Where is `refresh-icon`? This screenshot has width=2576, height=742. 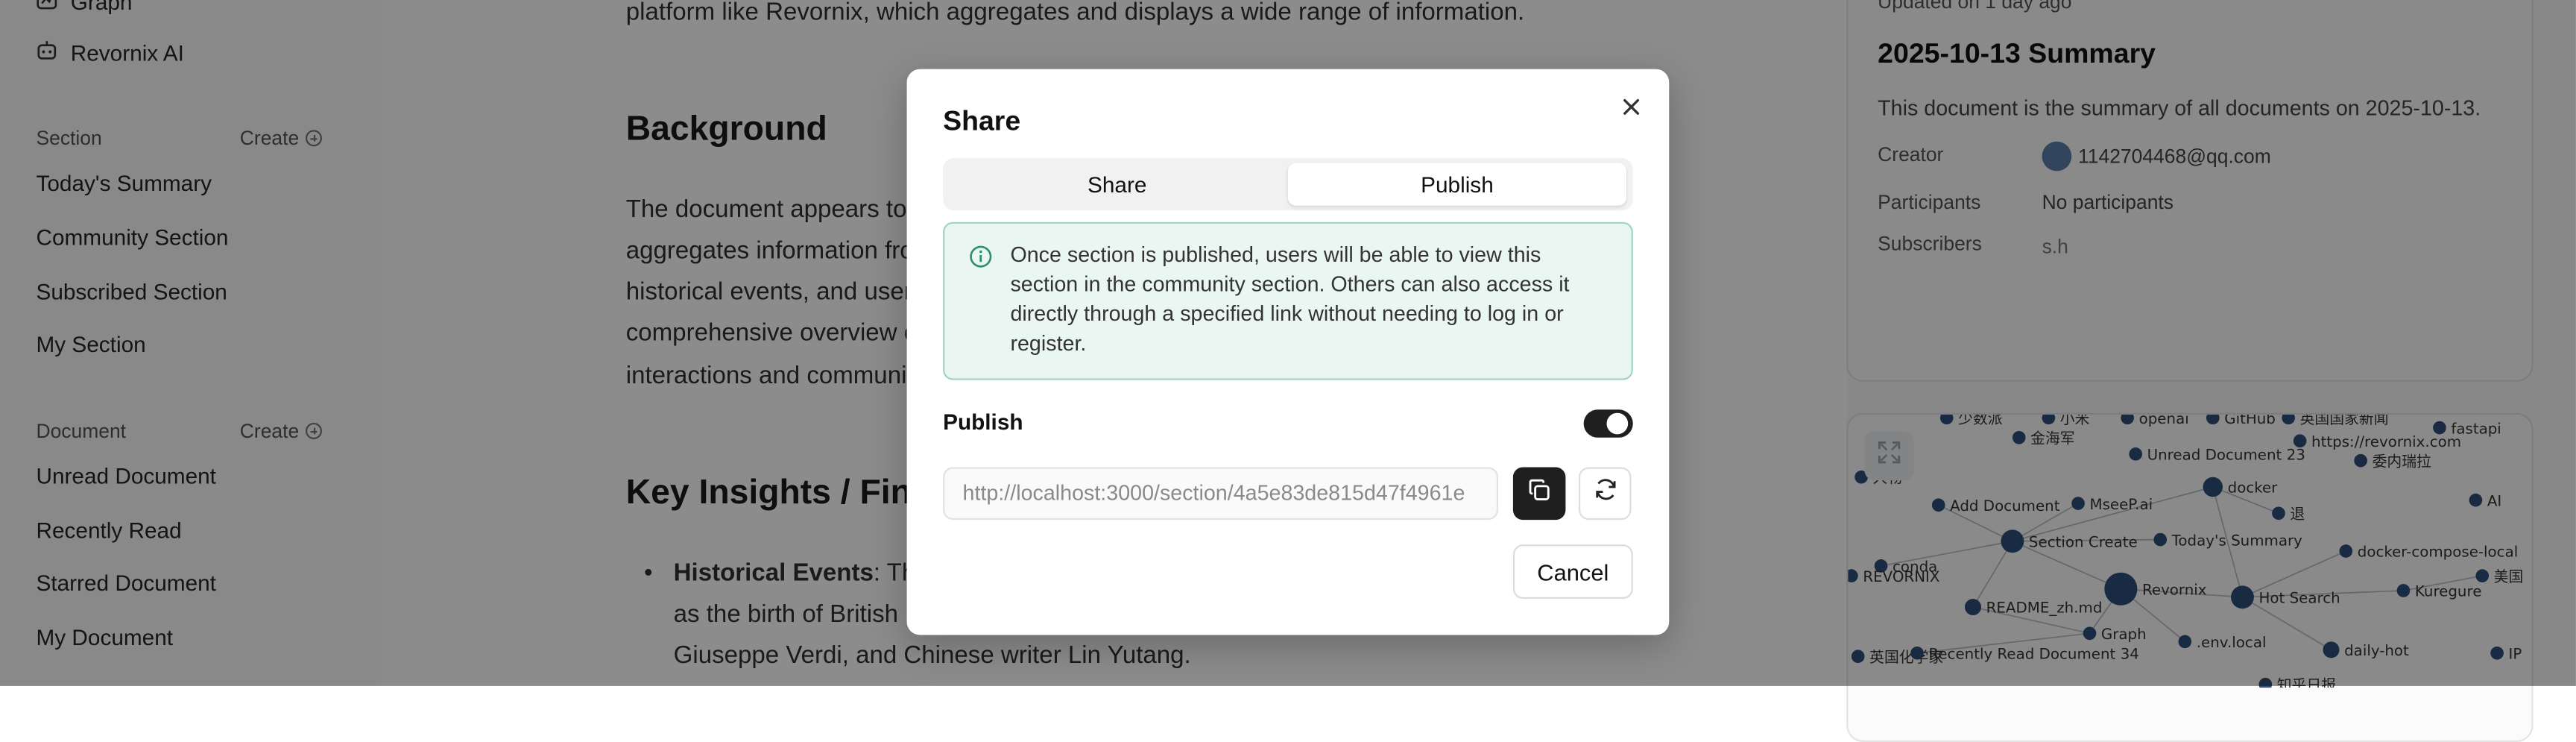 refresh-icon is located at coordinates (1605, 494).